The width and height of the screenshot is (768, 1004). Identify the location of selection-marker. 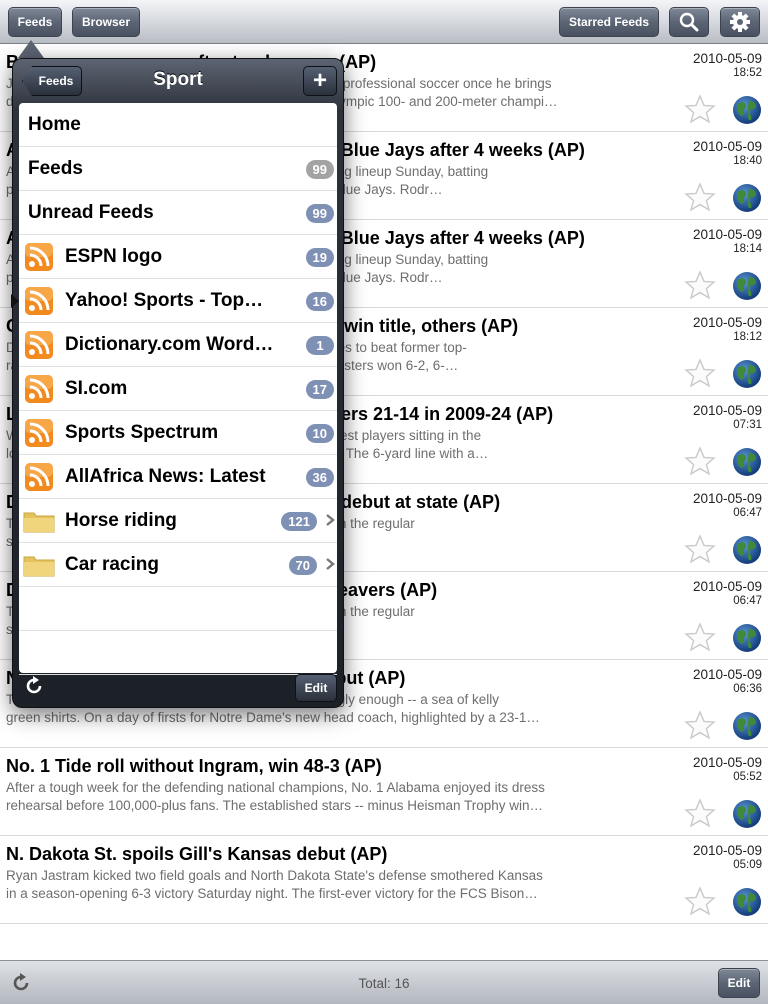
(15, 301).